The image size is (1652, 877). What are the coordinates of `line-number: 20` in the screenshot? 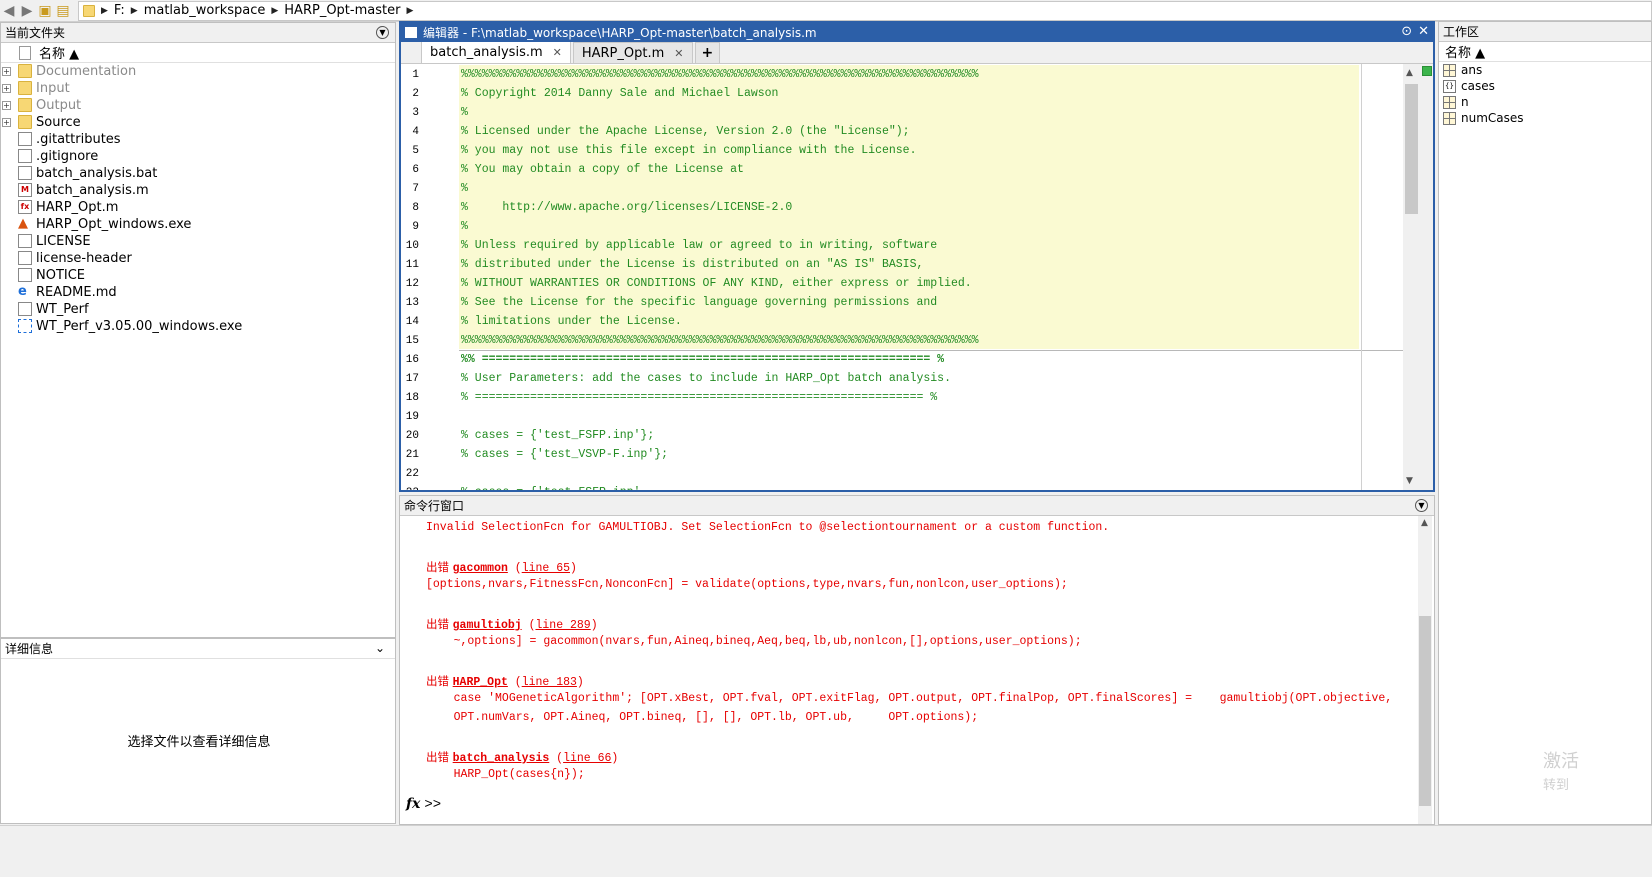 It's located at (410, 436).